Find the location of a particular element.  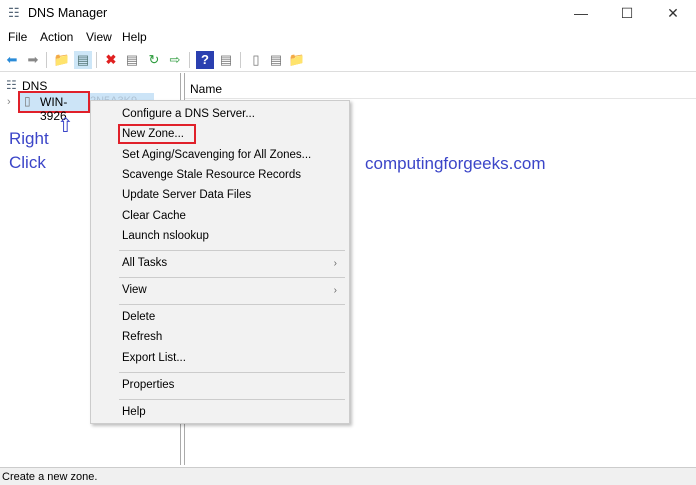

menu-file: File is located at coordinates (17, 37).